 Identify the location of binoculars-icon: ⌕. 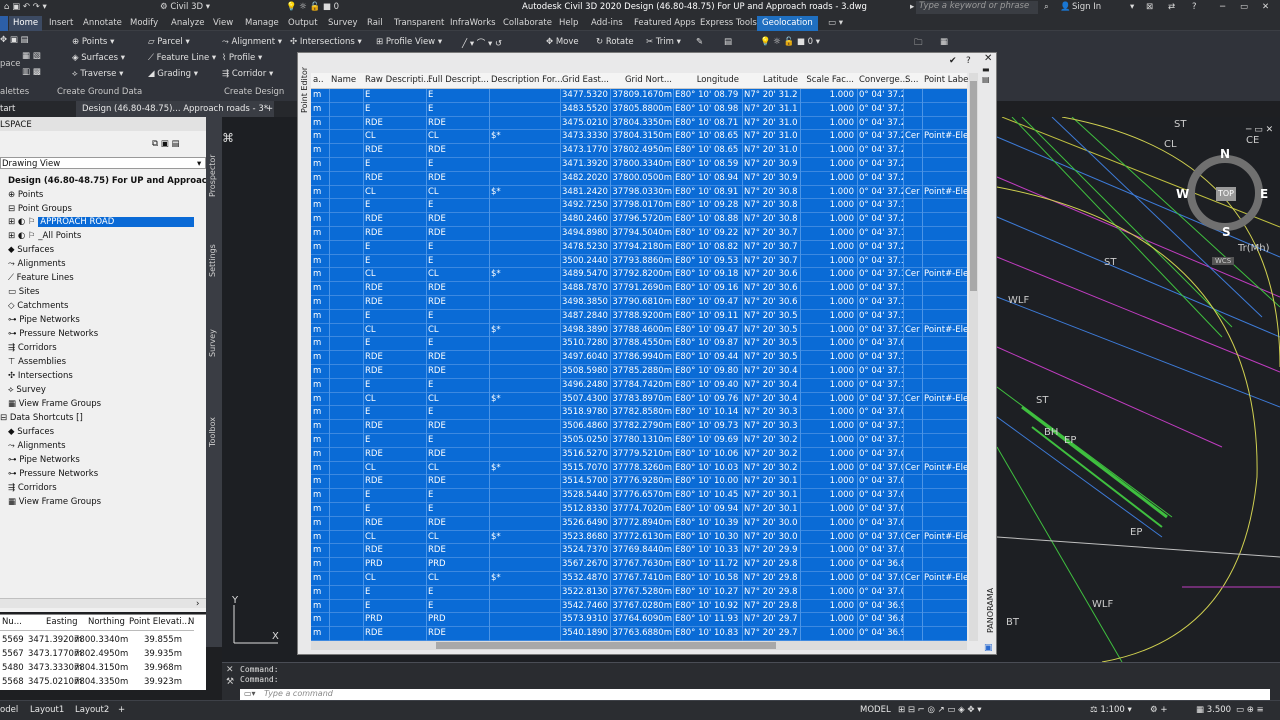
(1046, 7).